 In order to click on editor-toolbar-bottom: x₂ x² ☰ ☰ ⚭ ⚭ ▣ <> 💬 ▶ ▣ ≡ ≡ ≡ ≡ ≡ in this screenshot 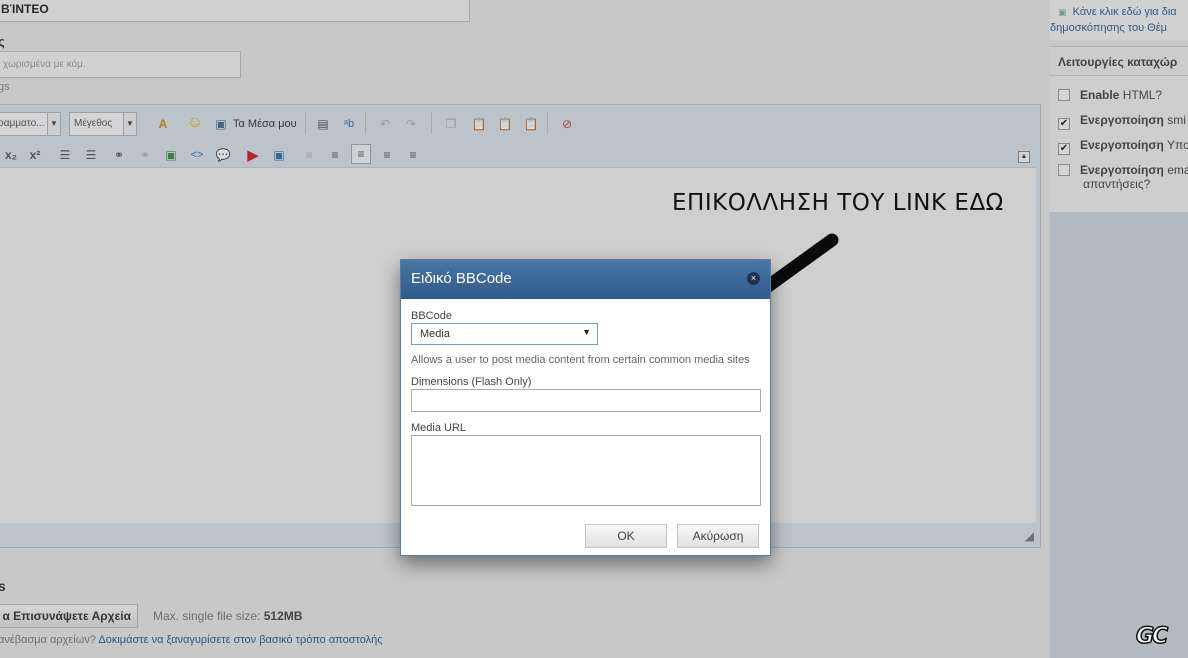, I will do `click(520, 155)`.